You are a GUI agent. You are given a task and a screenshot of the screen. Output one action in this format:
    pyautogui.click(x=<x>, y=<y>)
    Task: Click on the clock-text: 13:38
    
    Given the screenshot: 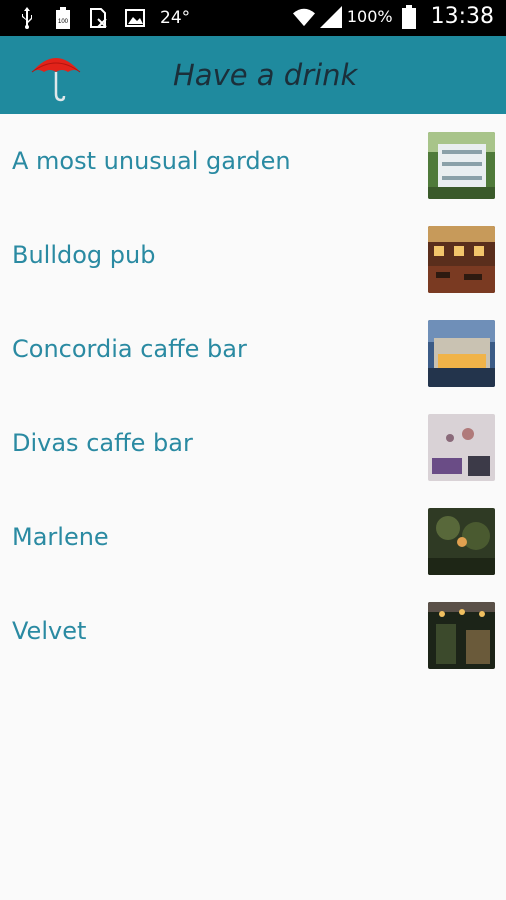 What is the action you would take?
    pyautogui.click(x=462, y=16)
    